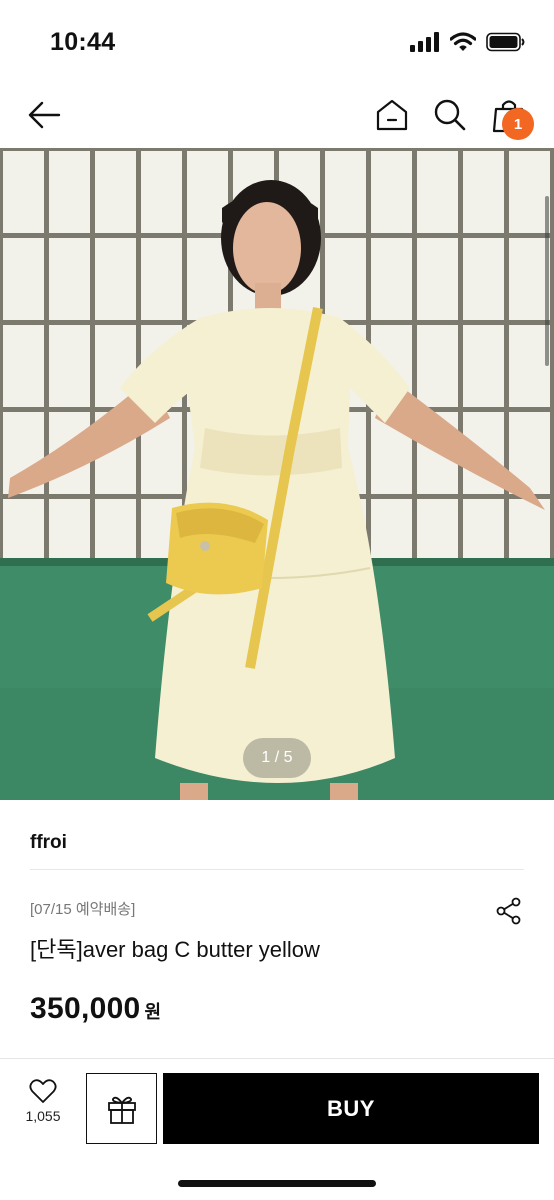 Image resolution: width=554 pixels, height=1200 pixels. I want to click on status-icons, so click(468, 44).